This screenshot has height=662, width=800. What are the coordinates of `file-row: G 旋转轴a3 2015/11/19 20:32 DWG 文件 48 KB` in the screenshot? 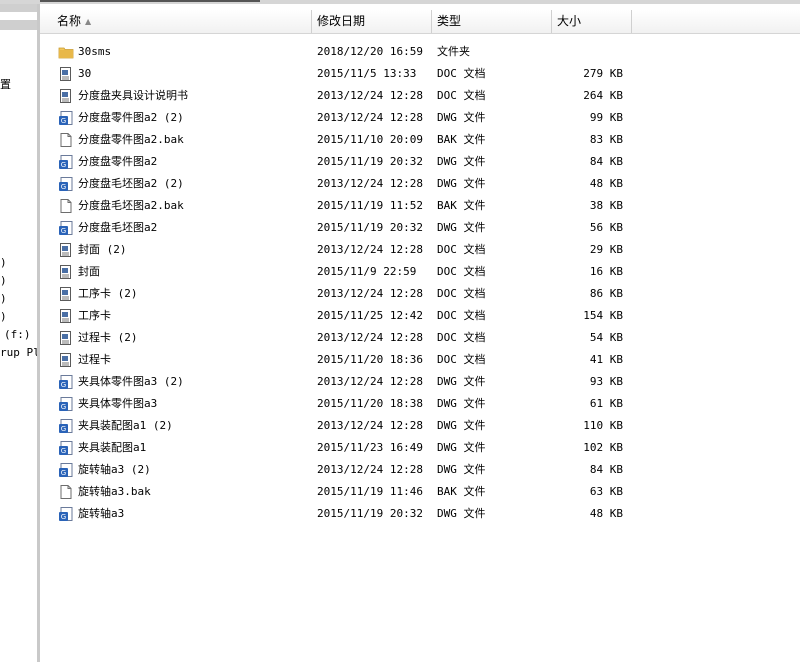 It's located at (420, 514).